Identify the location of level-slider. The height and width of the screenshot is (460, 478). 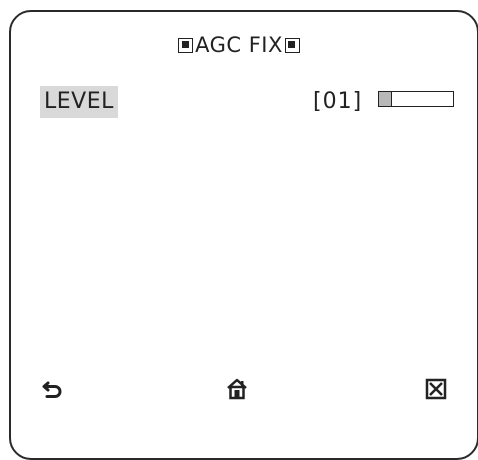
(416, 99).